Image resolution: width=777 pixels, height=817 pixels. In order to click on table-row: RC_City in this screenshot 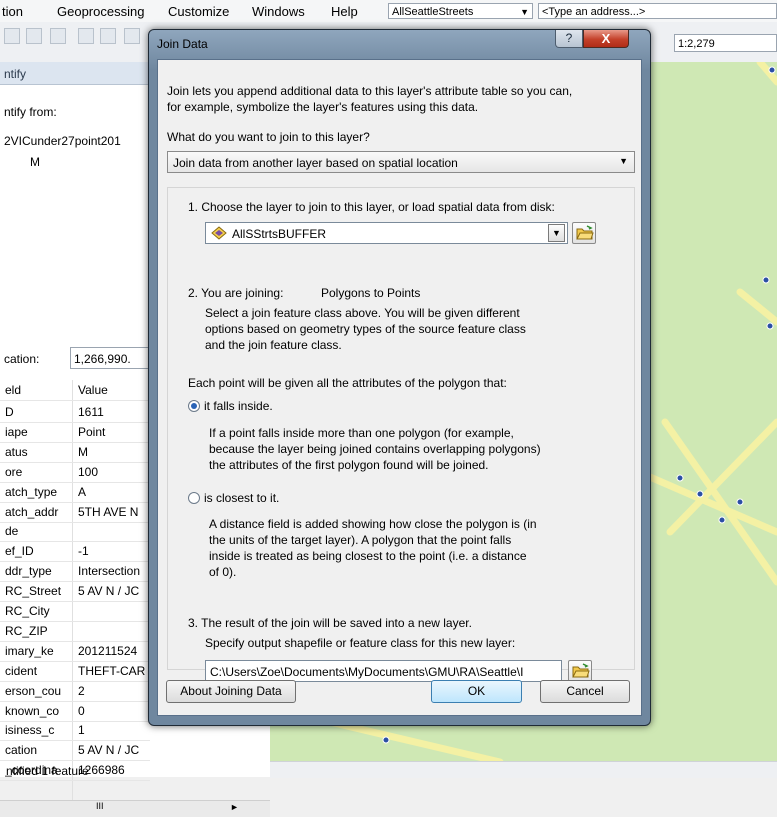, I will do `click(75, 611)`.